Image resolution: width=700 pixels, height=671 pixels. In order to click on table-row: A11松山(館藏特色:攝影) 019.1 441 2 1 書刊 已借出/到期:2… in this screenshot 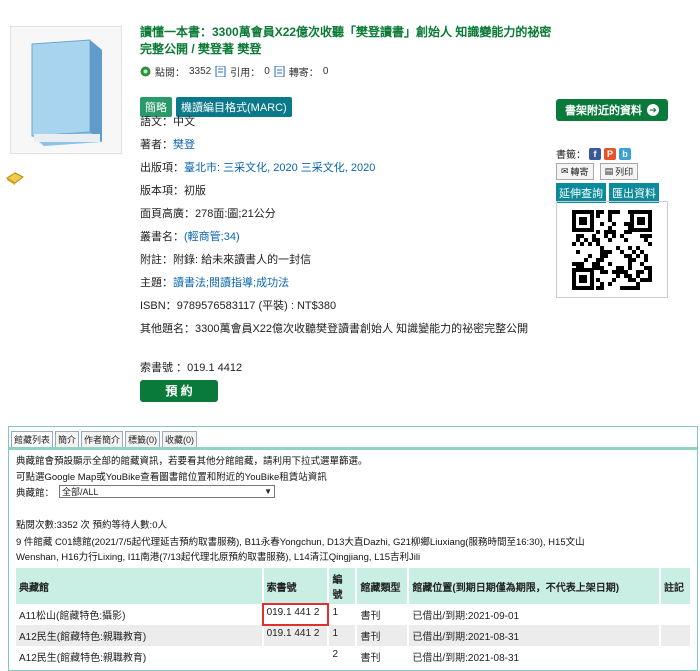, I will do `click(354, 614)`.